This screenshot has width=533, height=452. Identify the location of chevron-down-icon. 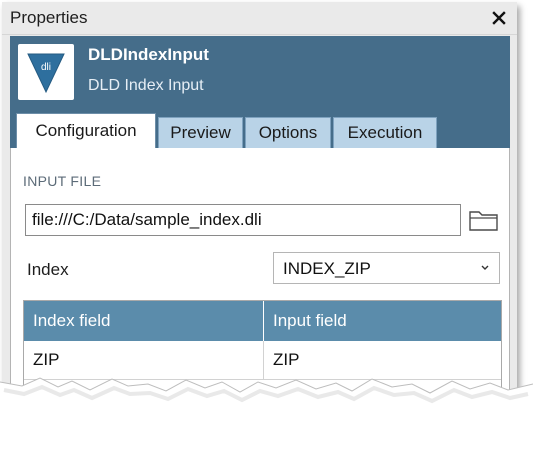
(485, 267).